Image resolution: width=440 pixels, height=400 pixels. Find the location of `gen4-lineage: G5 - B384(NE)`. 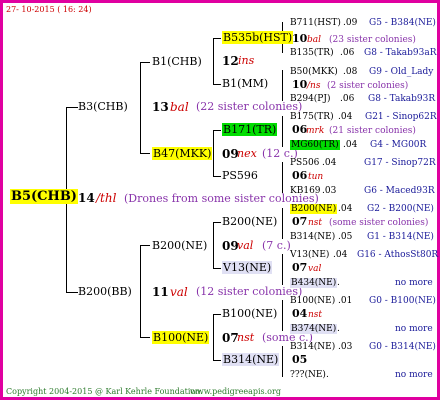

gen4-lineage: G5 - B384(NE) is located at coordinates (402, 23).